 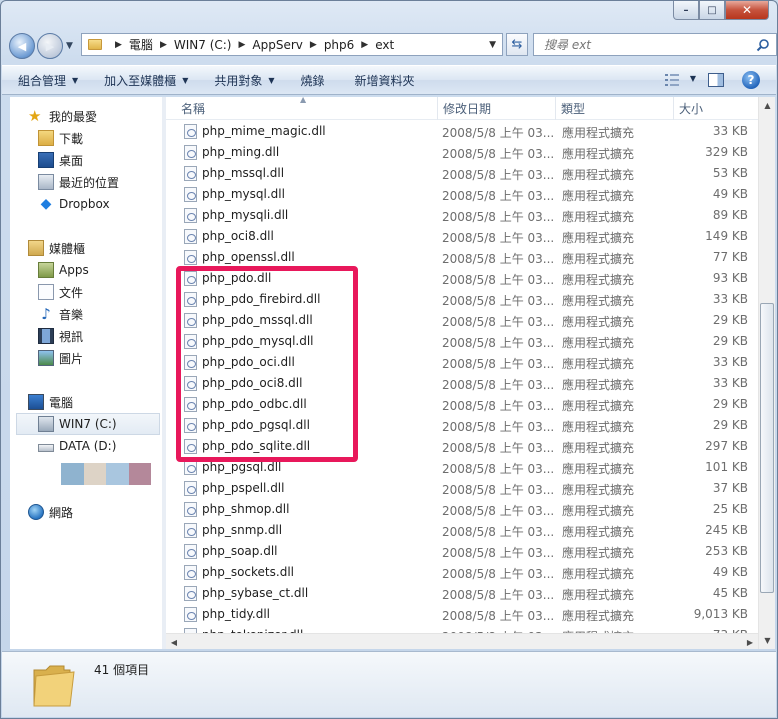 I want to click on share-with-menu: 共用對象 ▼, so click(x=244, y=80).